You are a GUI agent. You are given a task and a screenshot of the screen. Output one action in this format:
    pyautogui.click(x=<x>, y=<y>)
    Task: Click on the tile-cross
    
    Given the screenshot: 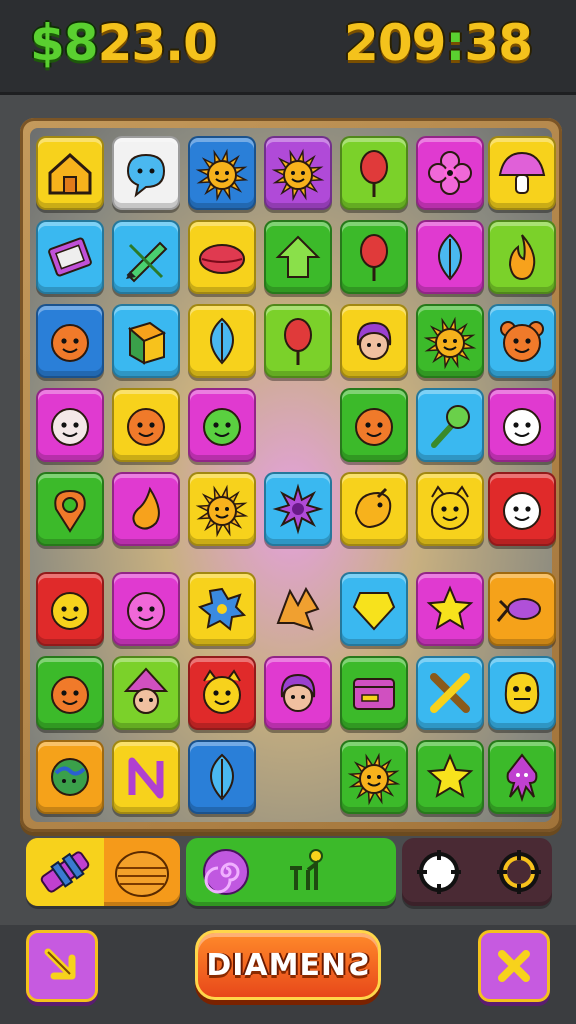 What is the action you would take?
    pyautogui.click(x=450, y=693)
    